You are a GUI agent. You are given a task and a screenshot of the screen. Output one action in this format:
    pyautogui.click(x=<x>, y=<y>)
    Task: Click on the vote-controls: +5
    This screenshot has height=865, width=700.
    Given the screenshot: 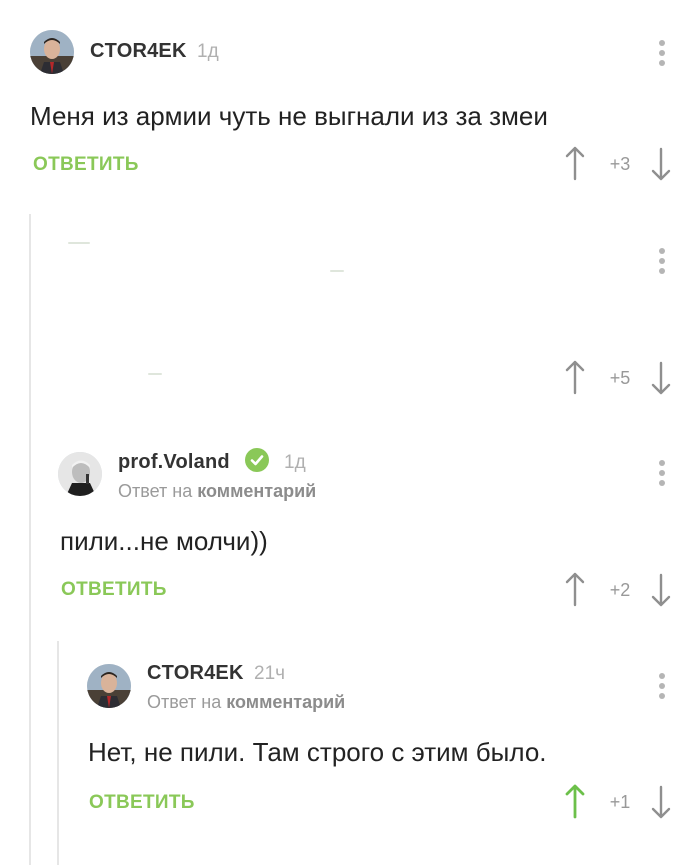 What is the action you would take?
    pyautogui.click(x=619, y=378)
    